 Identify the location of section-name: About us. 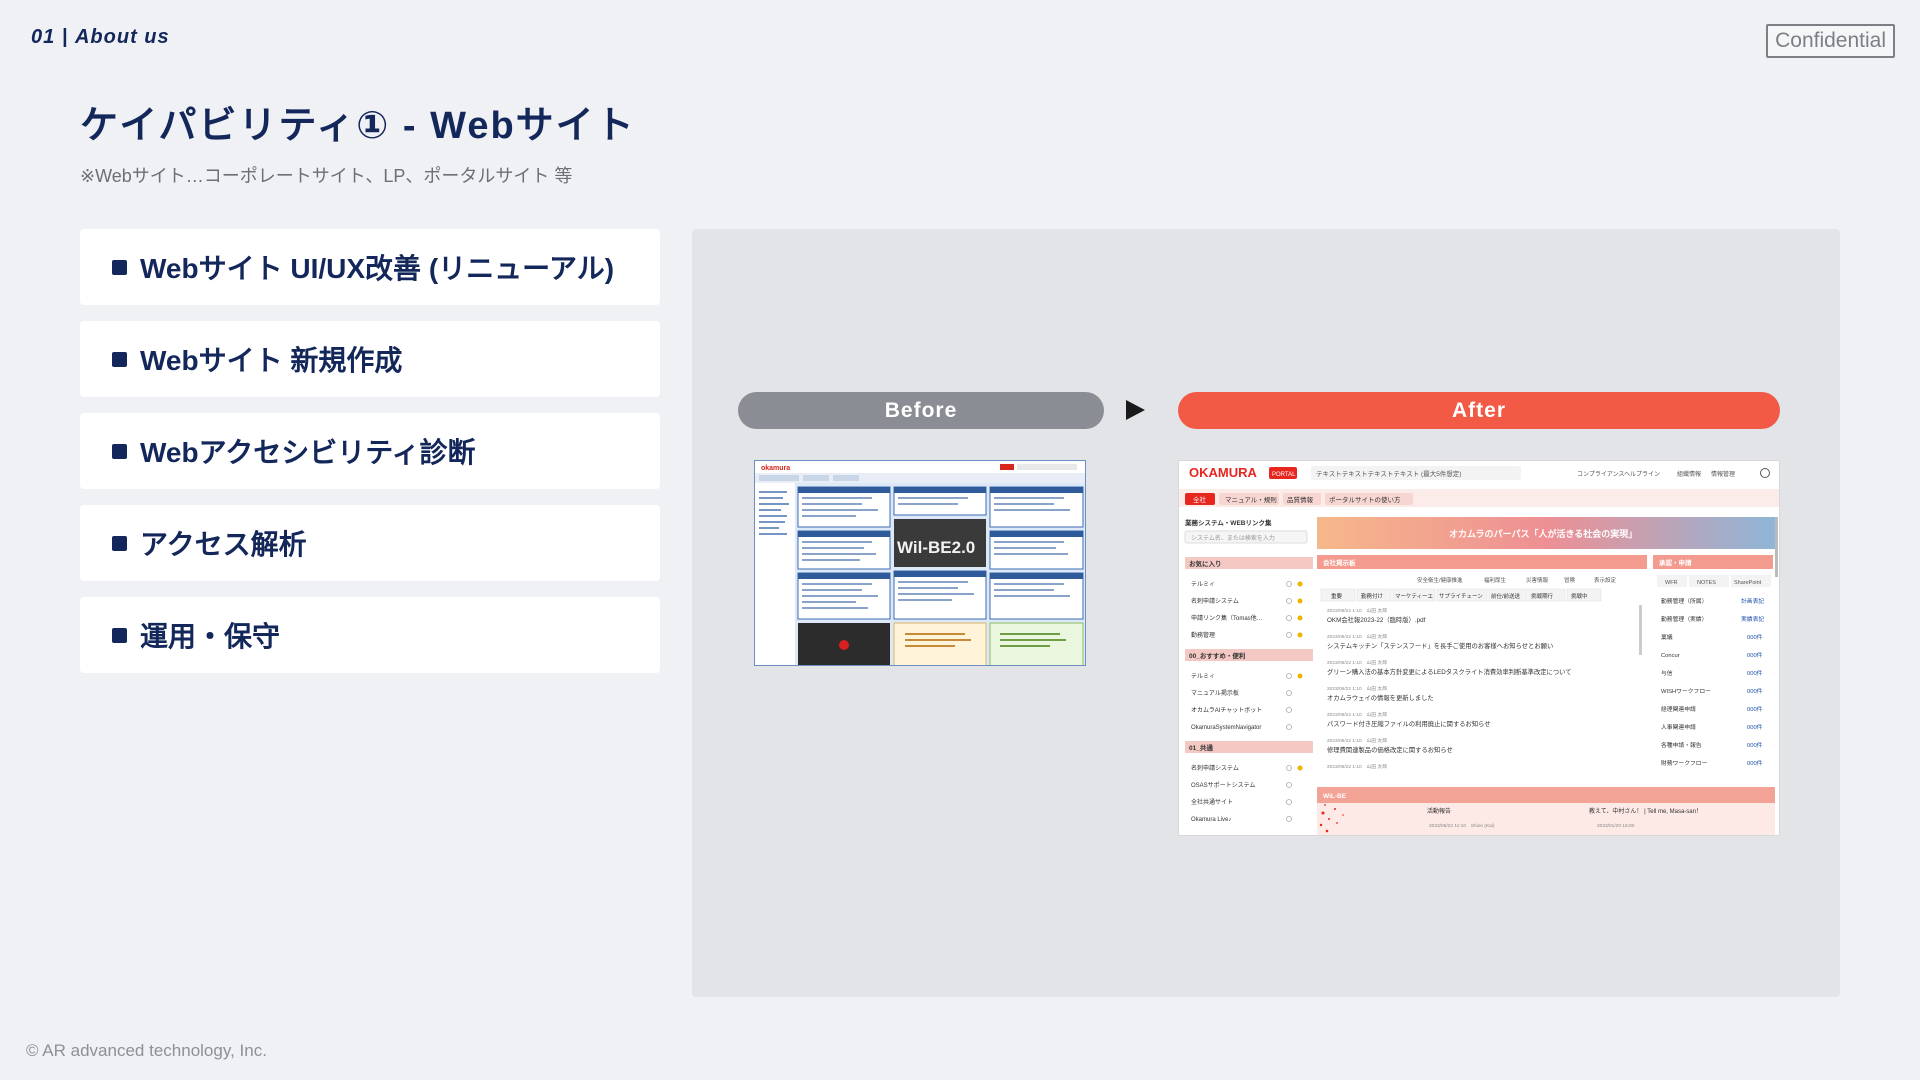
(122, 37).